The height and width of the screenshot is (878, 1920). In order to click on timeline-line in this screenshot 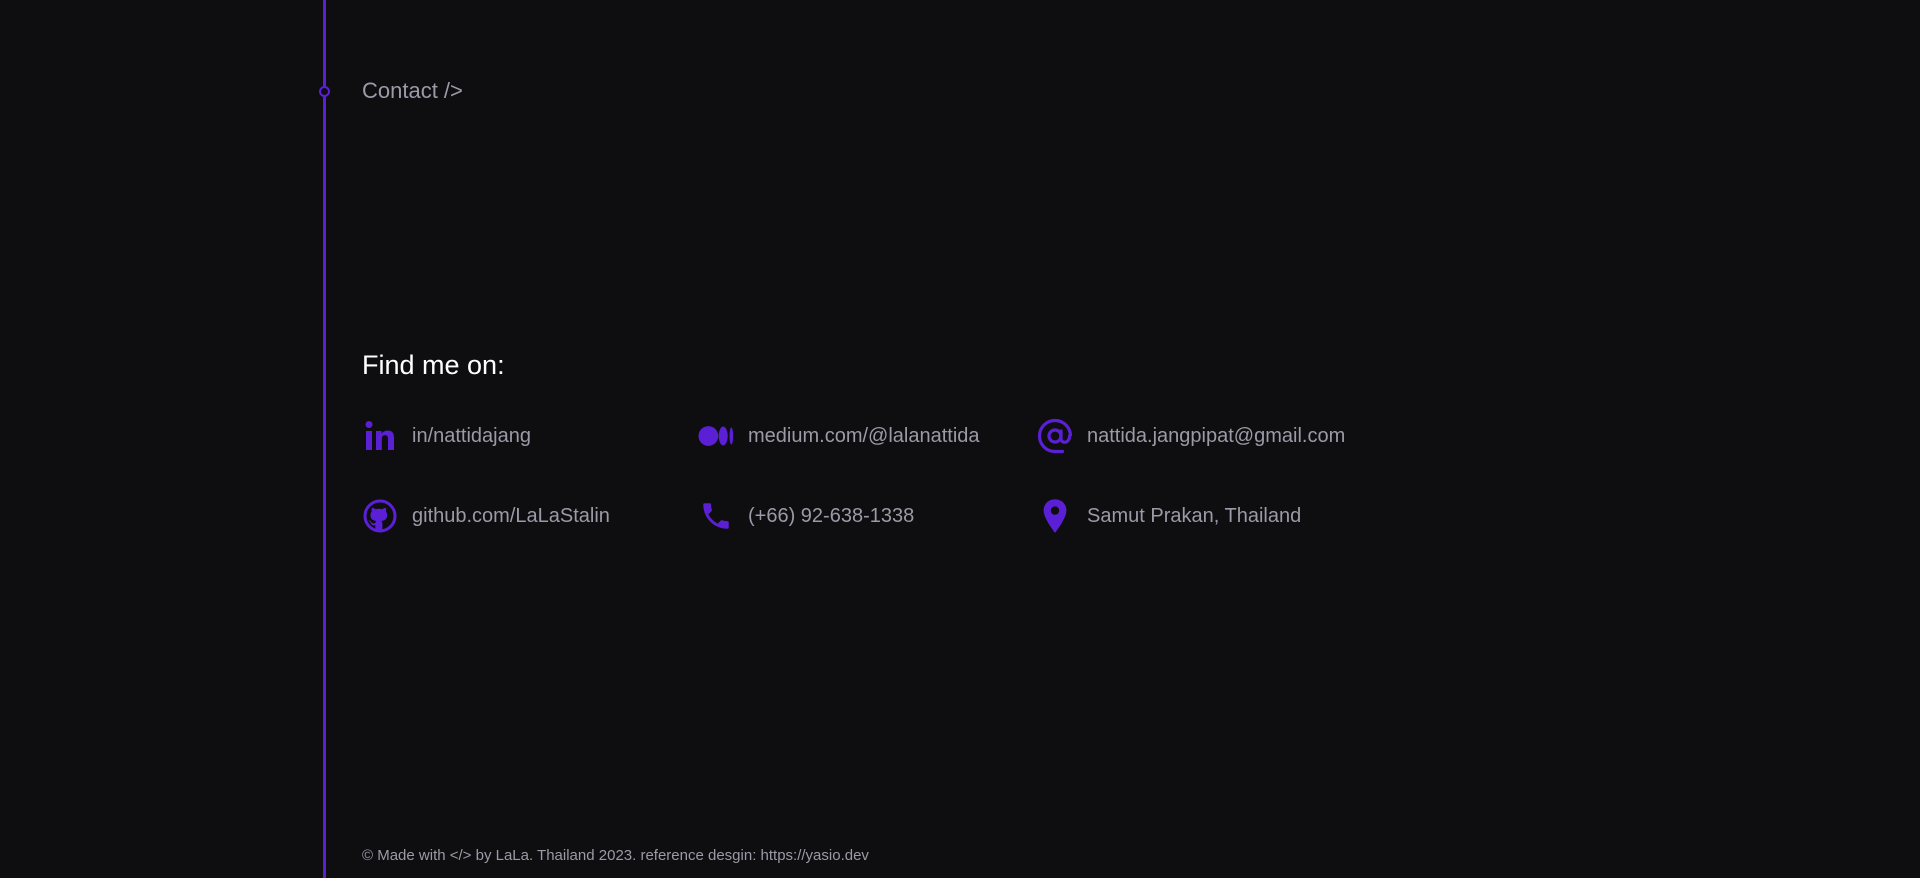, I will do `click(324, 439)`.